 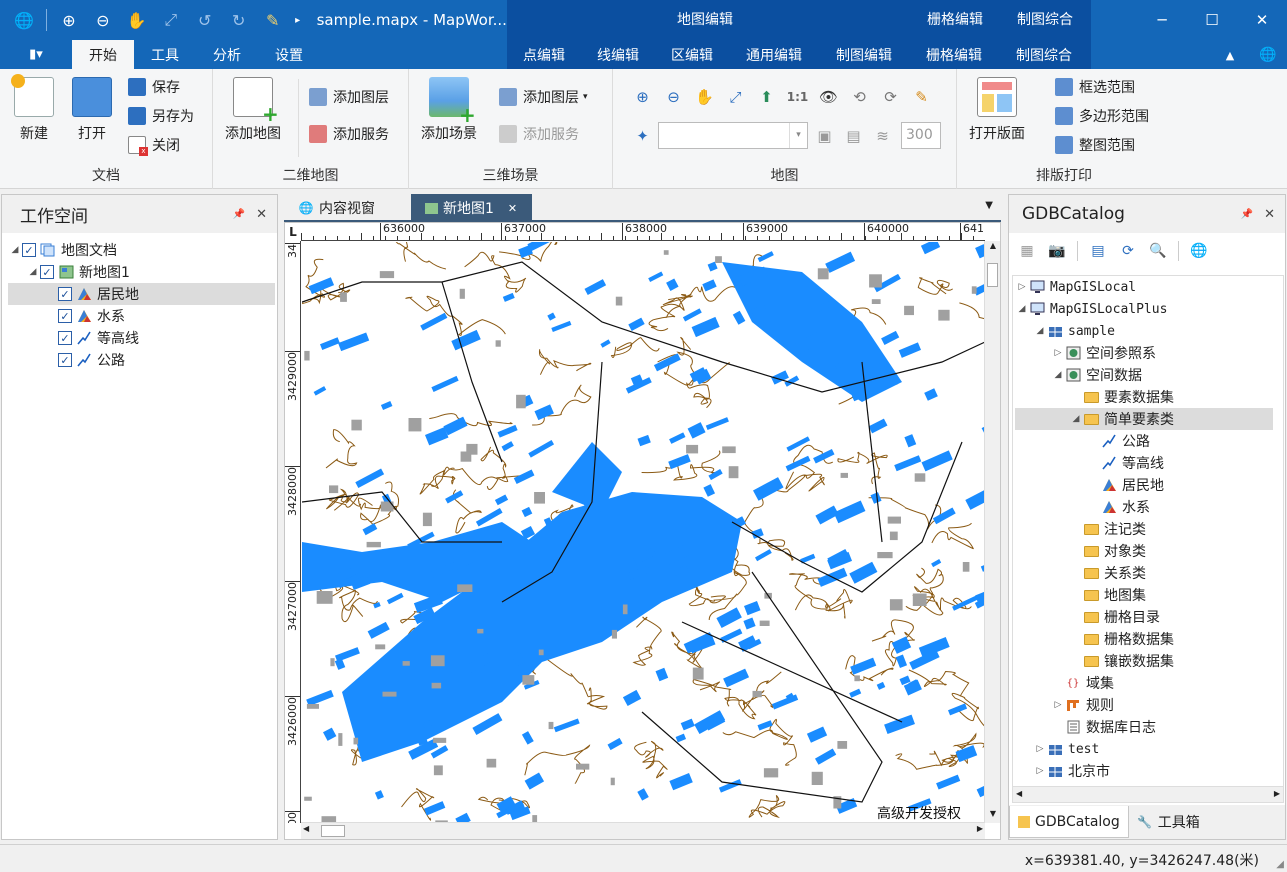 What do you see at coordinates (997, 110) in the screenshot?
I see `open-layout-button: 打开版面` at bounding box center [997, 110].